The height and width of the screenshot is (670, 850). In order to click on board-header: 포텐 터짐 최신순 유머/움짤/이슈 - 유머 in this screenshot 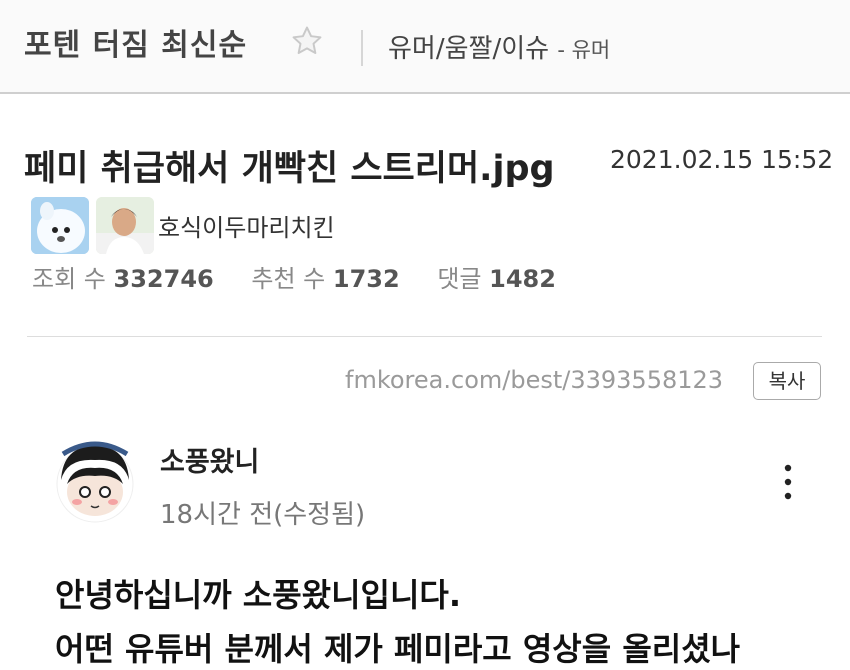, I will do `click(425, 46)`.